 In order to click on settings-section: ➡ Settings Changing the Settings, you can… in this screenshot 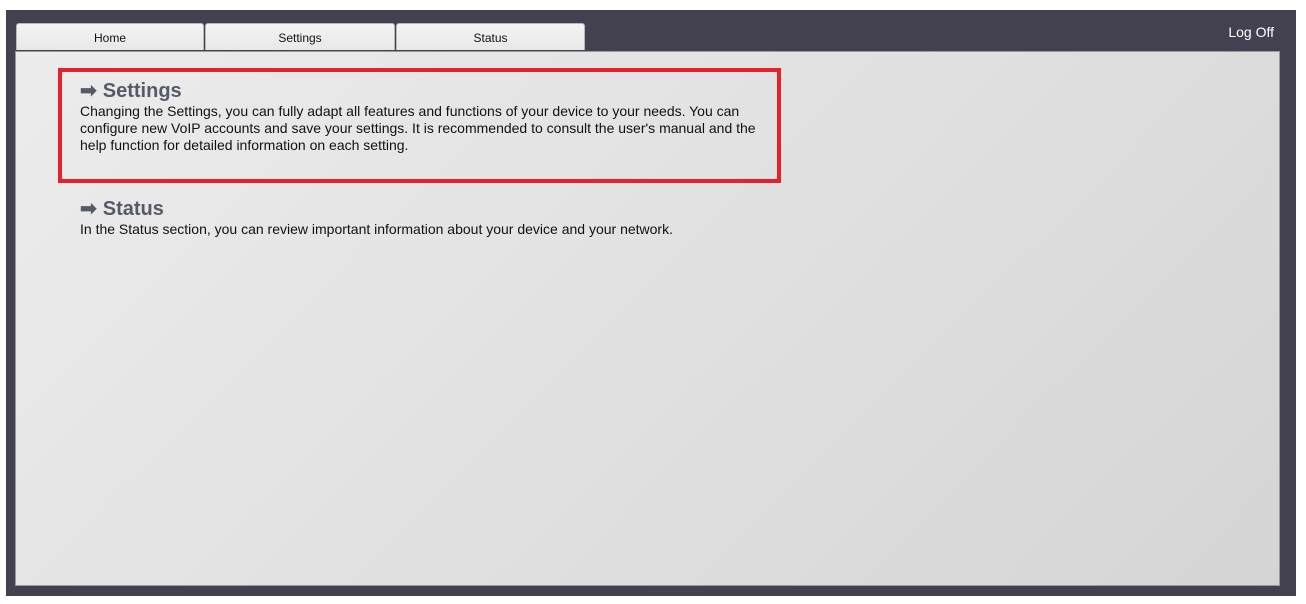, I will do `click(420, 116)`.